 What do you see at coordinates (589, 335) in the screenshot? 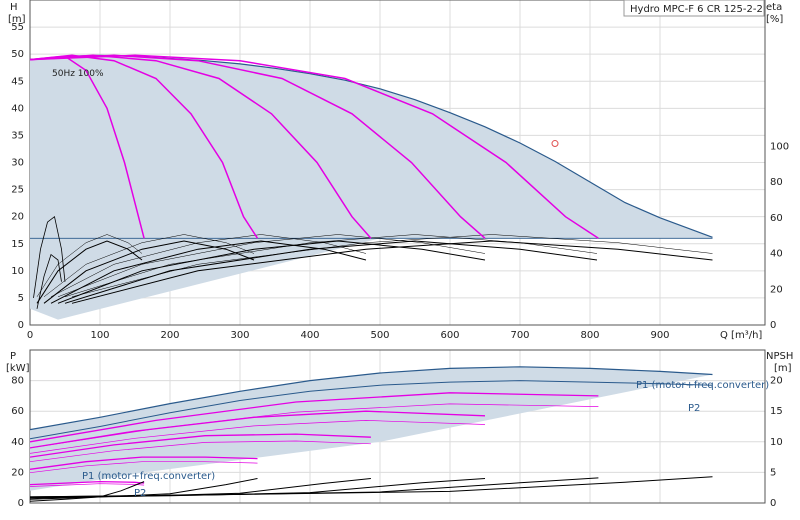
I see `x-tick-label: 800` at bounding box center [589, 335].